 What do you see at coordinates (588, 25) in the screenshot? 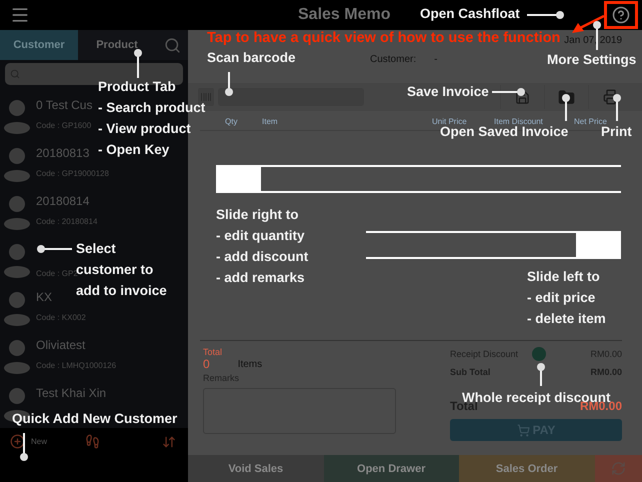
I see `arrow-icon` at bounding box center [588, 25].